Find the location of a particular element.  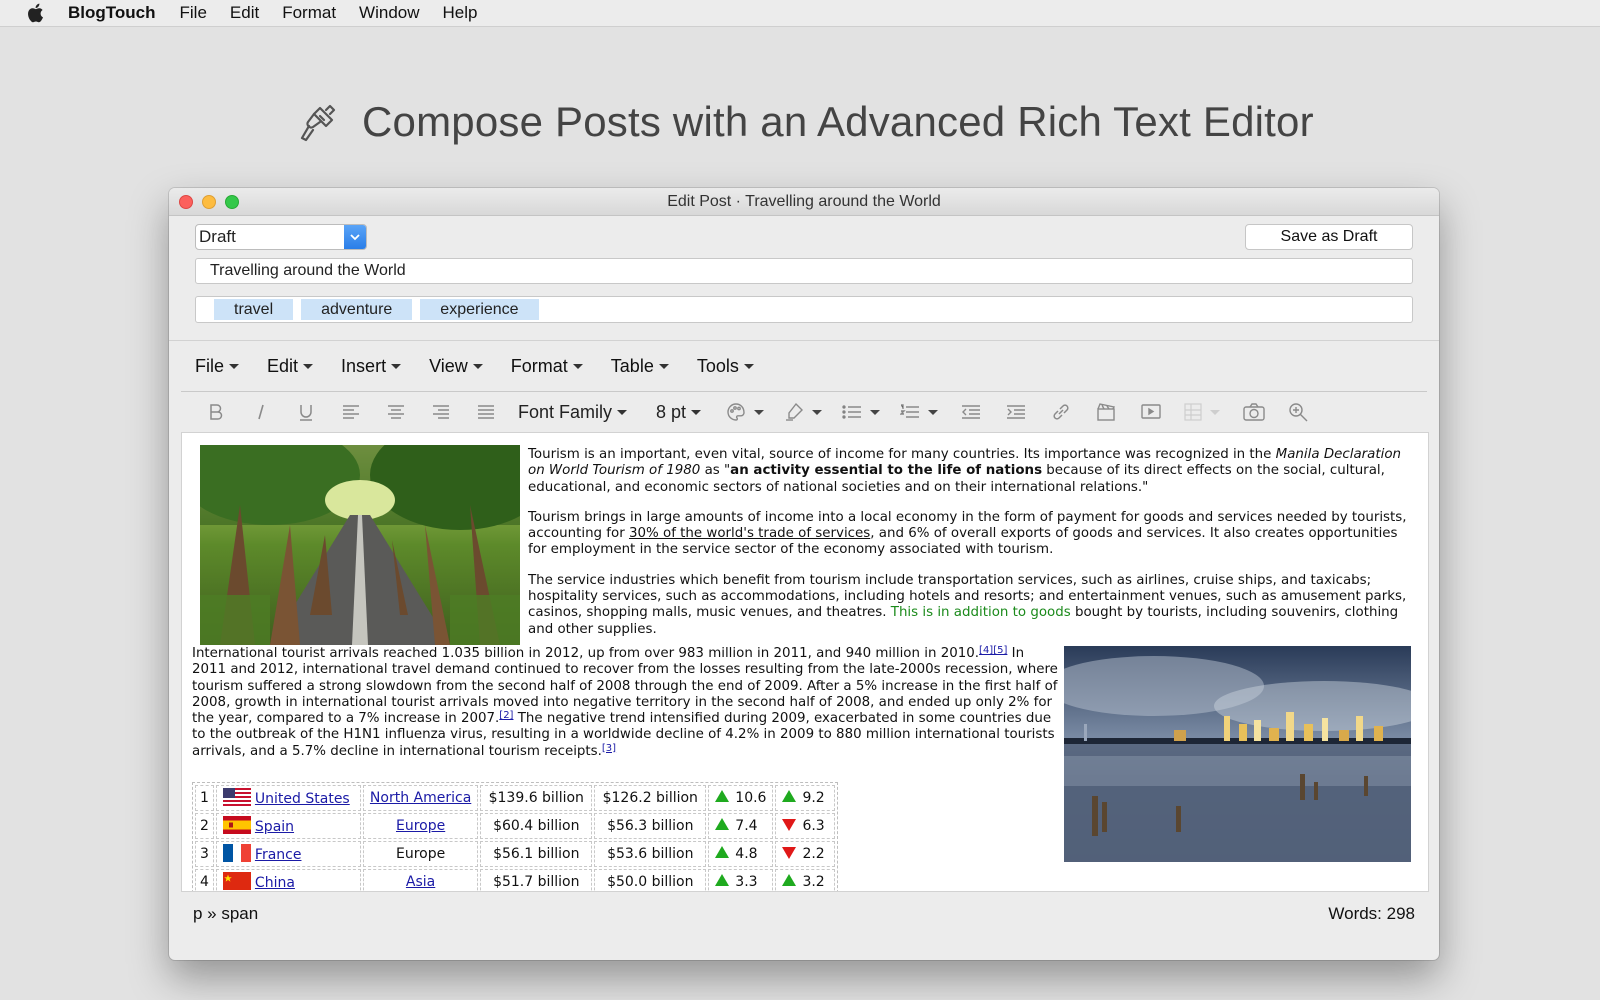

apple-icon is located at coordinates (36, 13).